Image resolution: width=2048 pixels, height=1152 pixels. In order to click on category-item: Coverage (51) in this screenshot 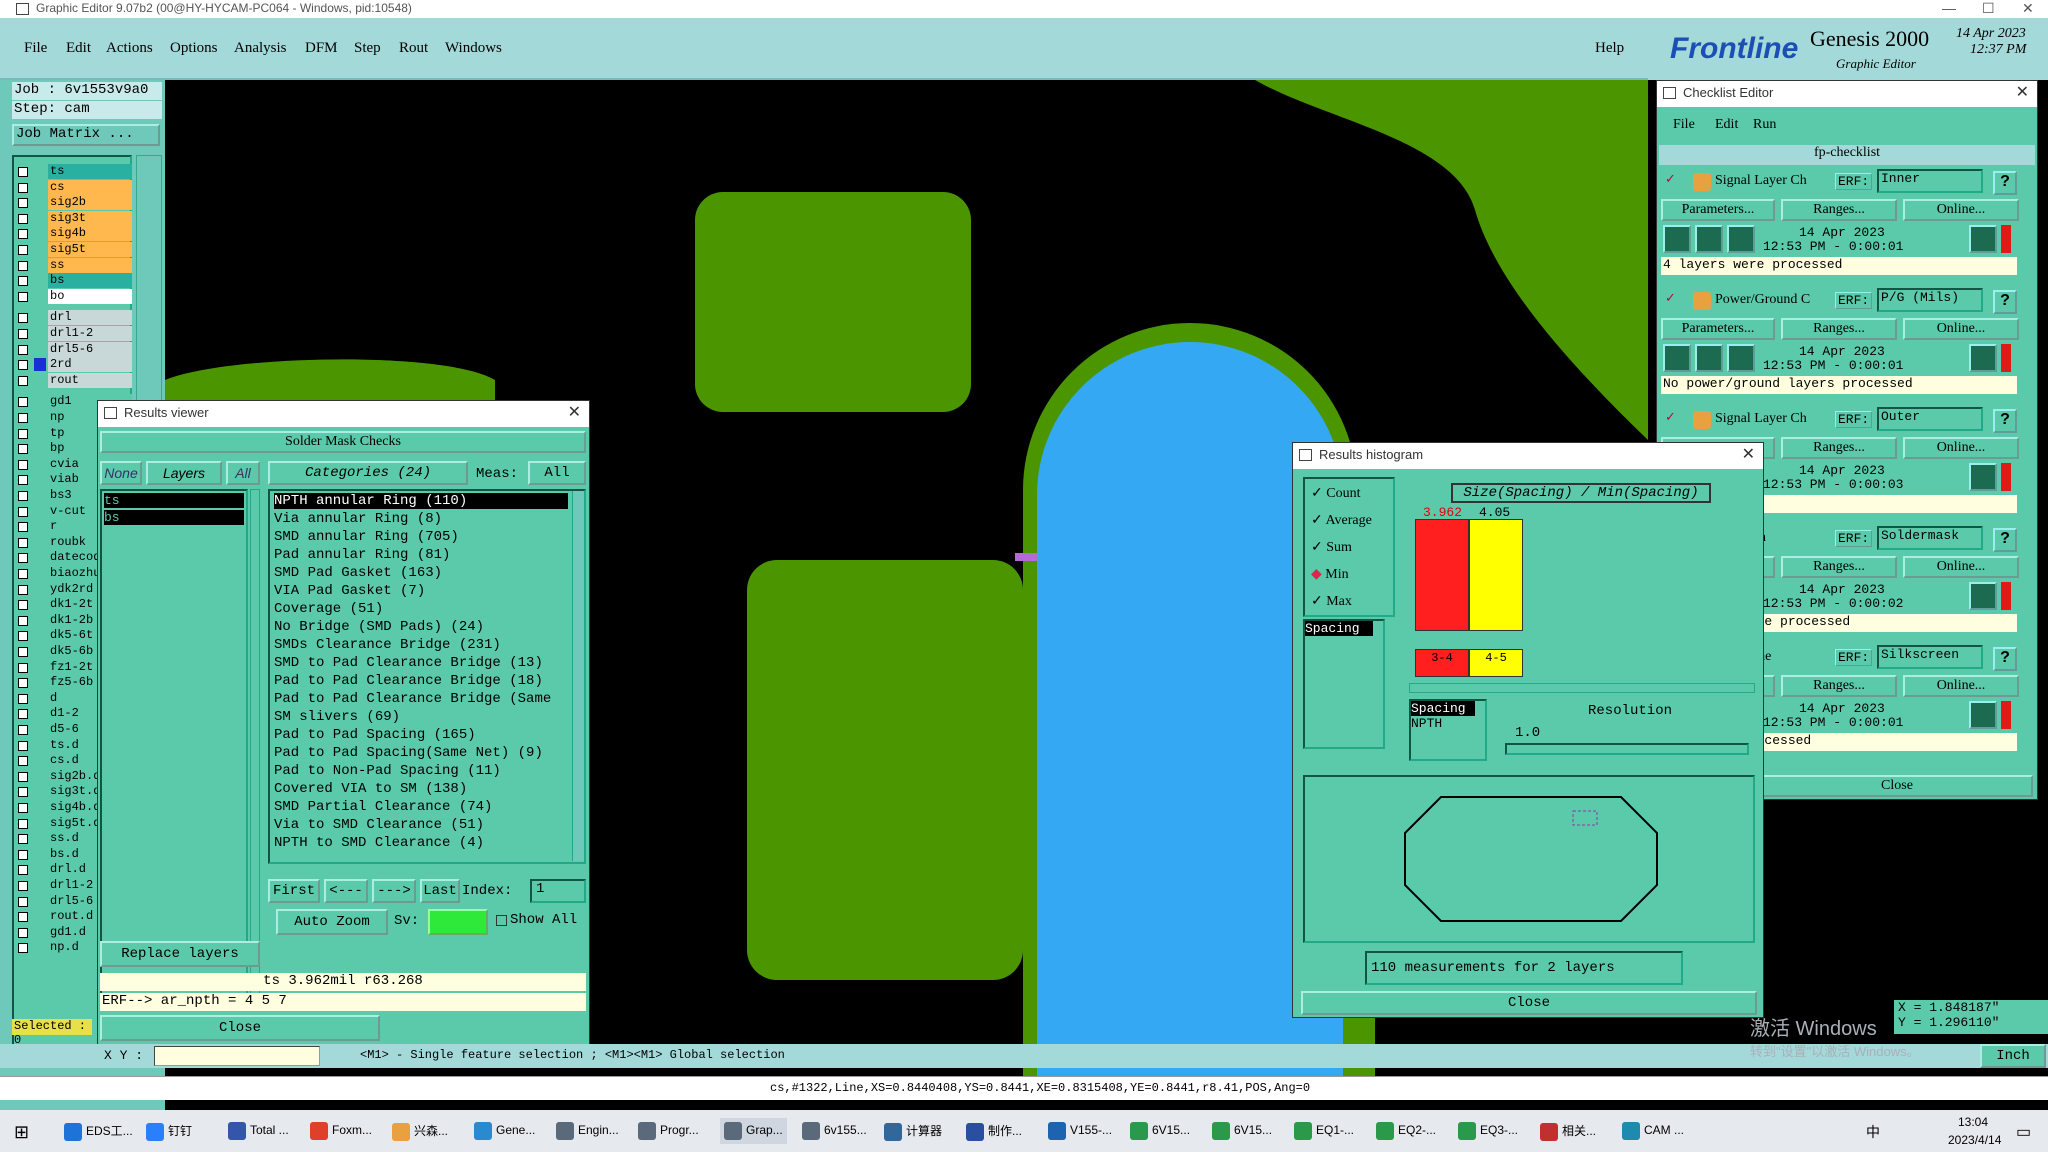, I will do `click(328, 609)`.